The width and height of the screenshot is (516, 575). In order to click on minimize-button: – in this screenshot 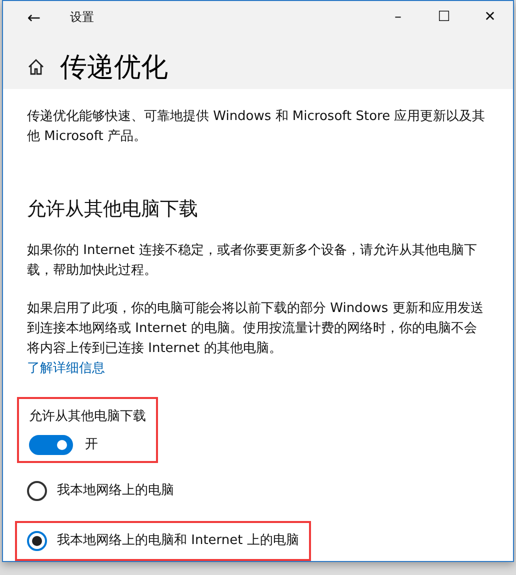, I will do `click(398, 17)`.